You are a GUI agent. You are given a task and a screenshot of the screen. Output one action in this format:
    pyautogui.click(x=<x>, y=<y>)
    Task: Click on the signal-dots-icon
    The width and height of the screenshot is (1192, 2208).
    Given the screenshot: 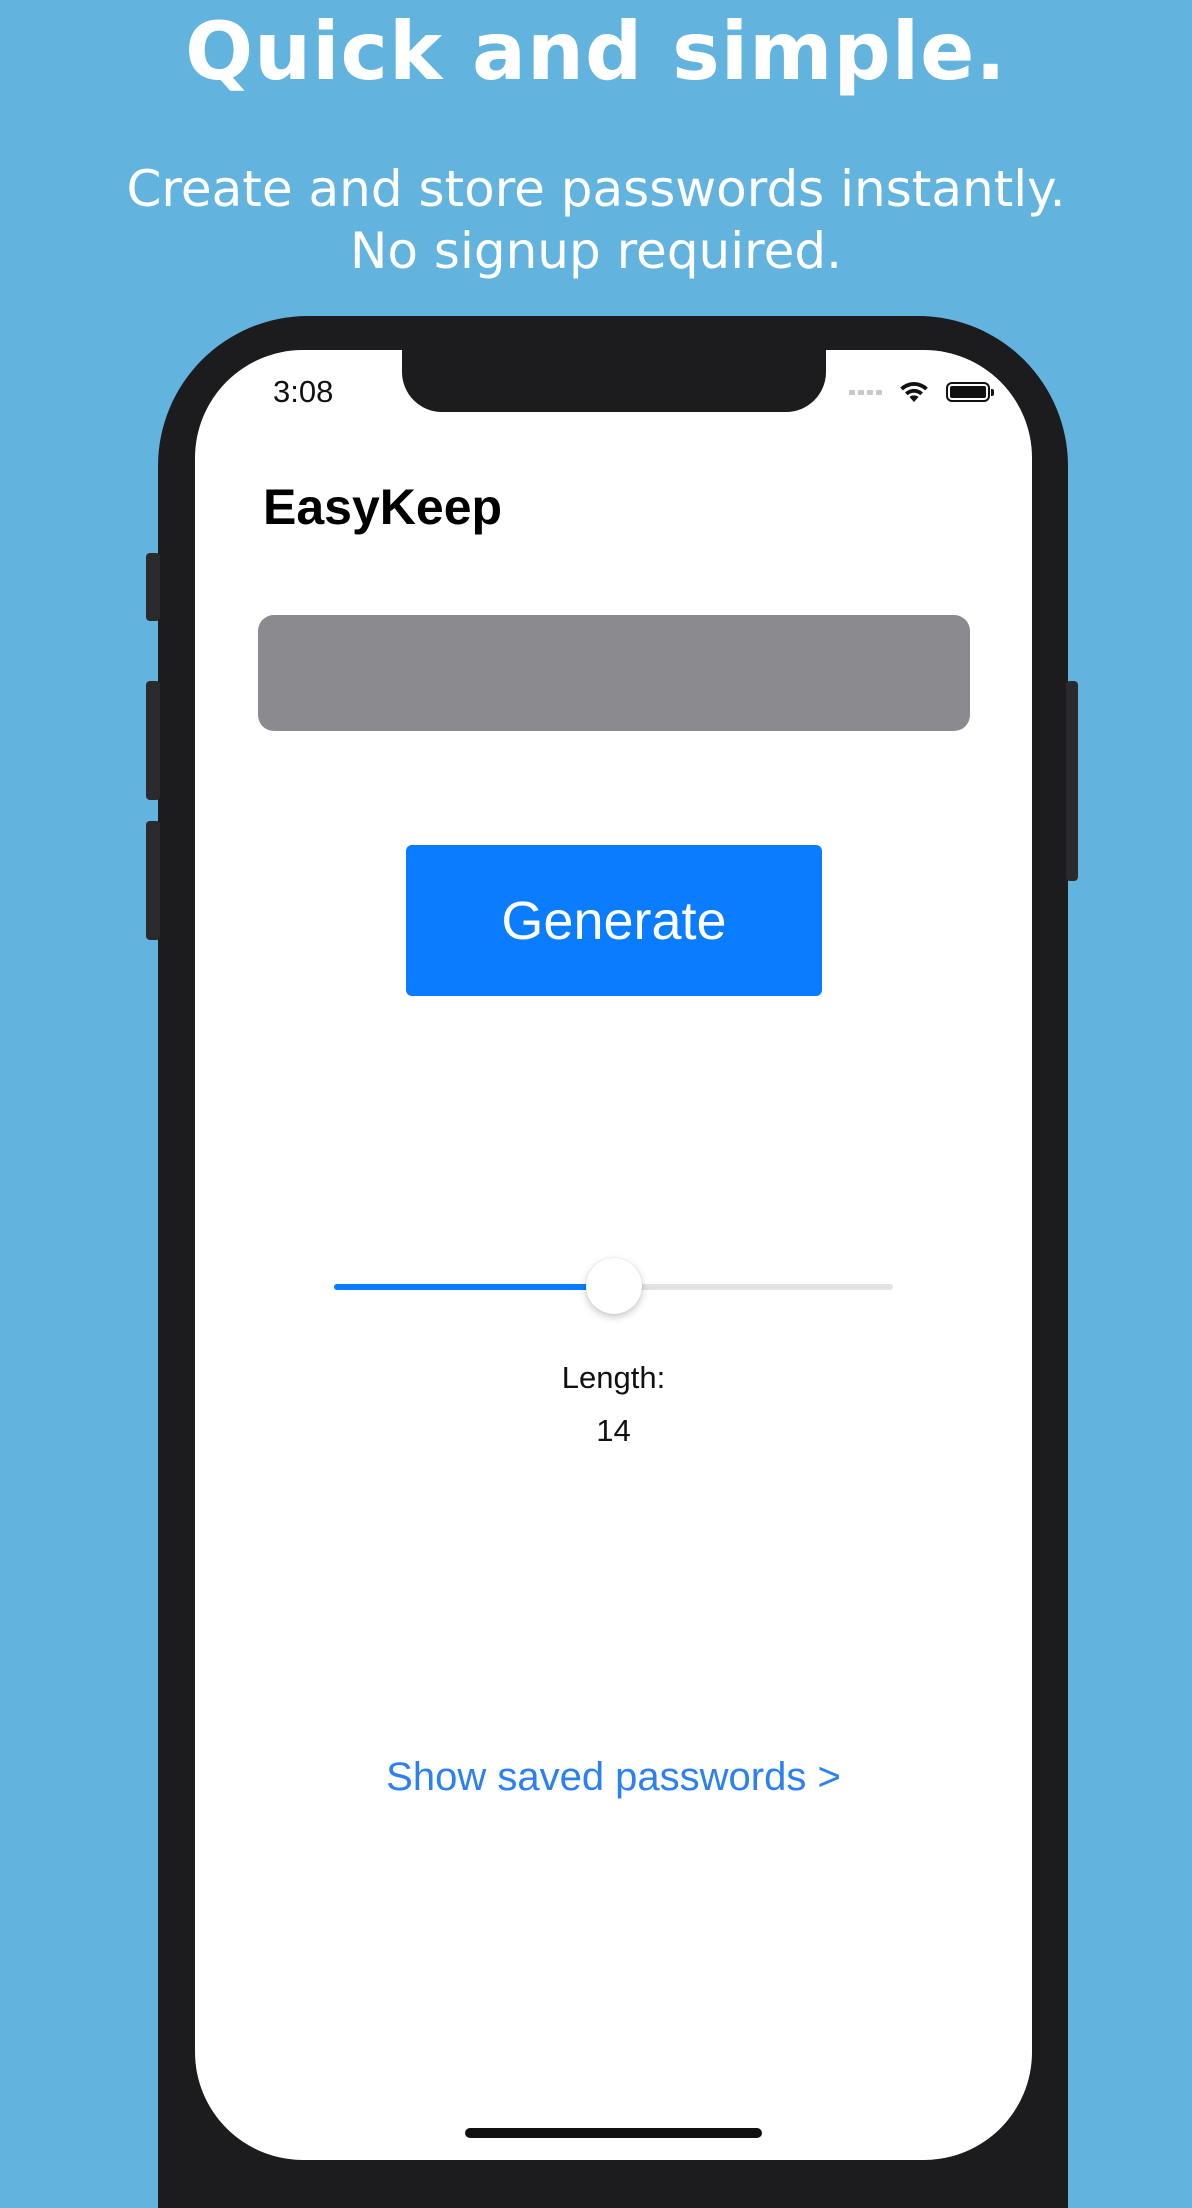 What is the action you would take?
    pyautogui.click(x=865, y=392)
    